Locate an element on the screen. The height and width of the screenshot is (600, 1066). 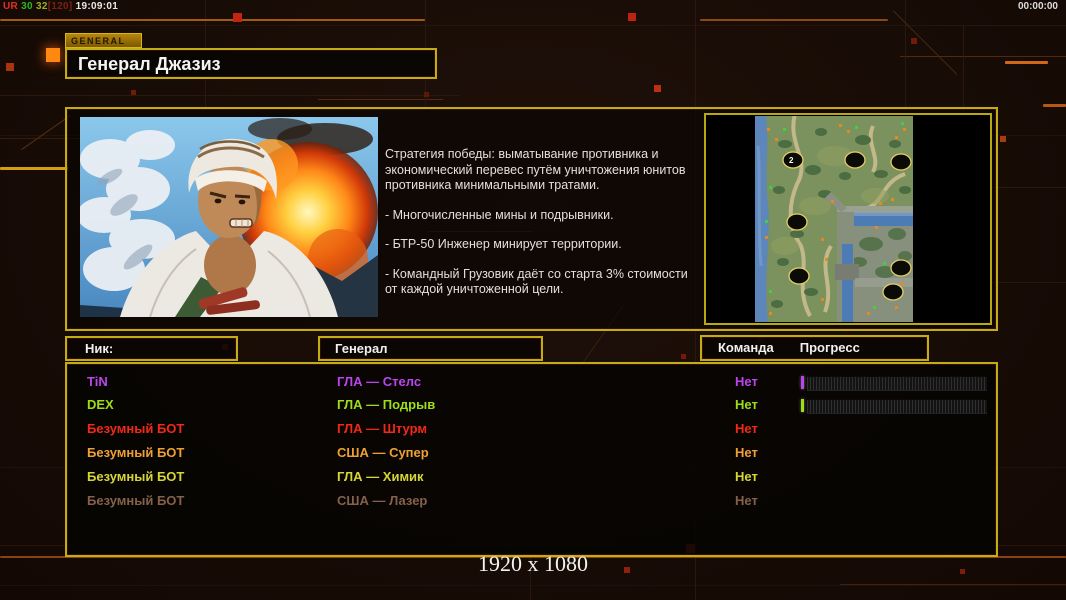
column-header-team-label: Команда is located at coordinates (746, 347).